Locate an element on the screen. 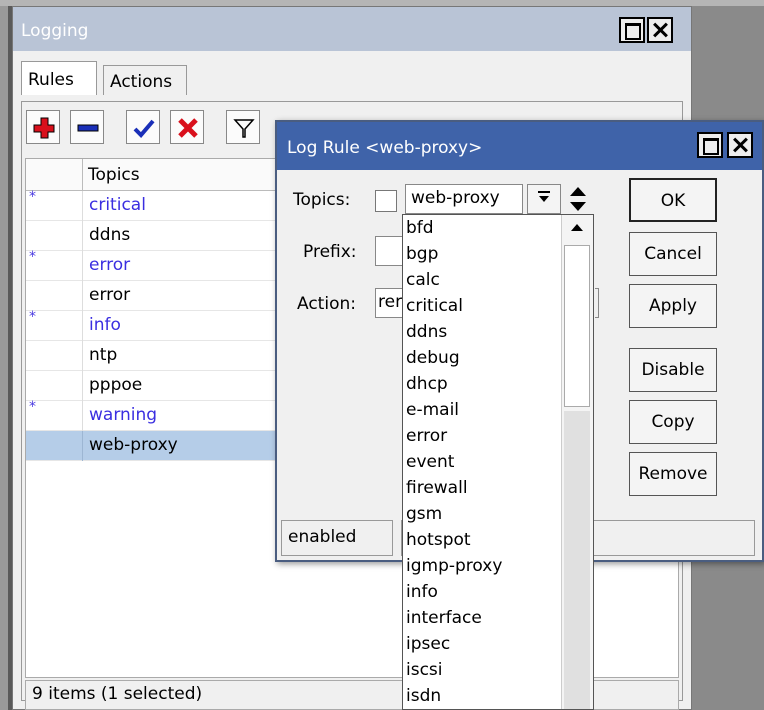  topic-cell: pppoe is located at coordinates (115, 386).